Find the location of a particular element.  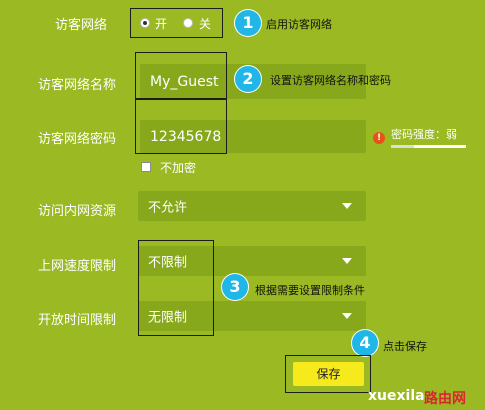

time-limit-label: 开放时间限制 is located at coordinates (77, 320).